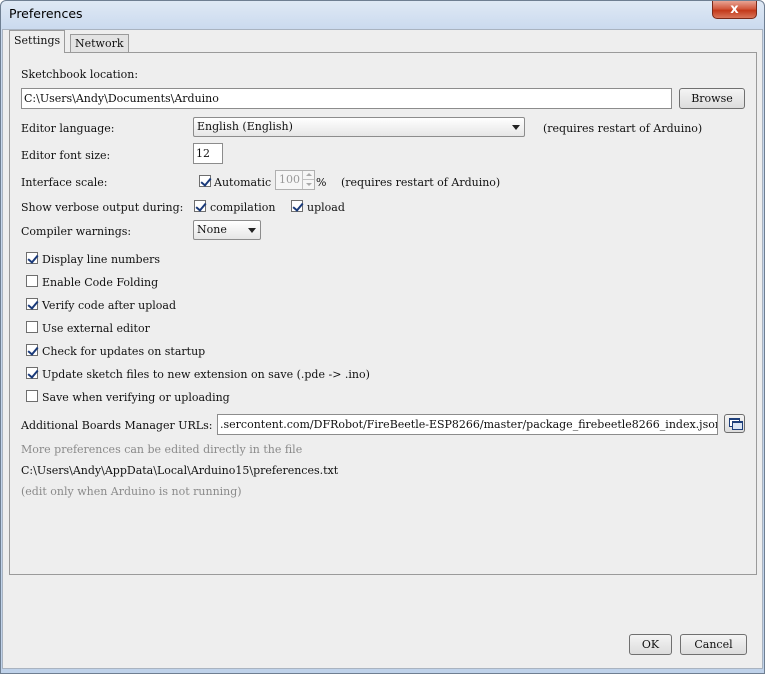  I want to click on interface-scale-unit: %, so click(321, 182).